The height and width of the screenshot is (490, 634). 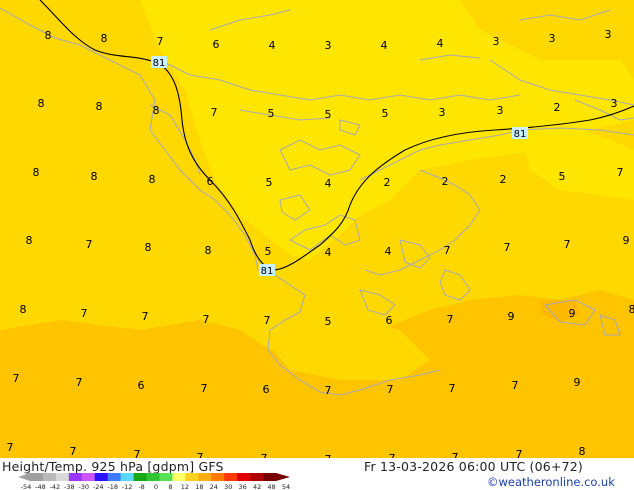 What do you see at coordinates (26, 486) in the screenshot?
I see `color-scale-tick: -54` at bounding box center [26, 486].